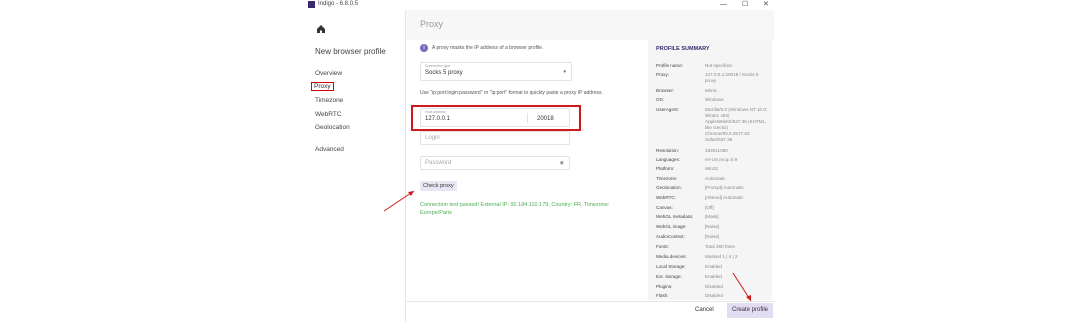 Image resolution: width=1080 pixels, height=322 pixels. Describe the element at coordinates (718, 65) in the screenshot. I see `summary-value: Not specified` at that location.